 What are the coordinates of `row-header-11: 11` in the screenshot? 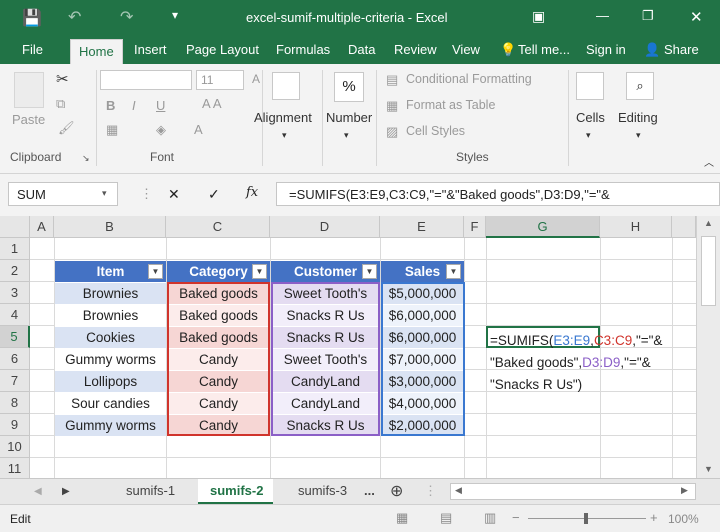 It's located at (15, 469).